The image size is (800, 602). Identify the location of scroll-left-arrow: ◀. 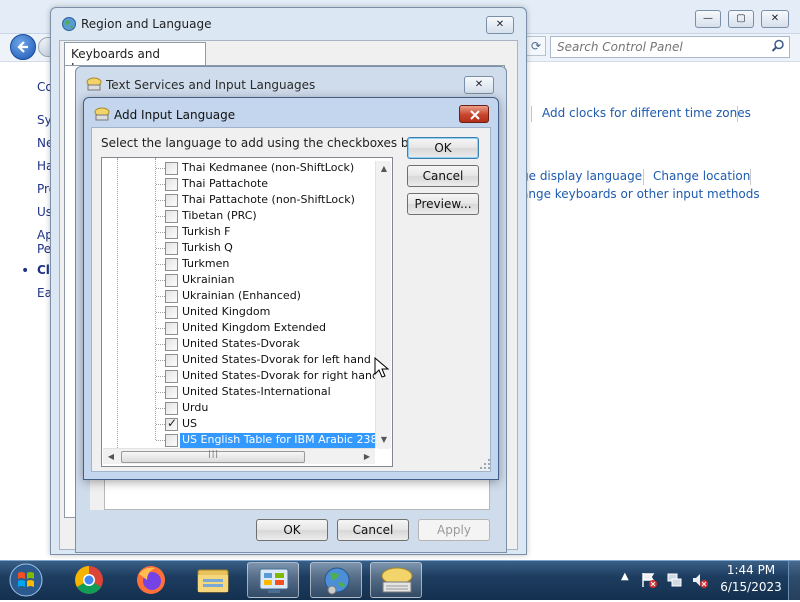
(111, 457).